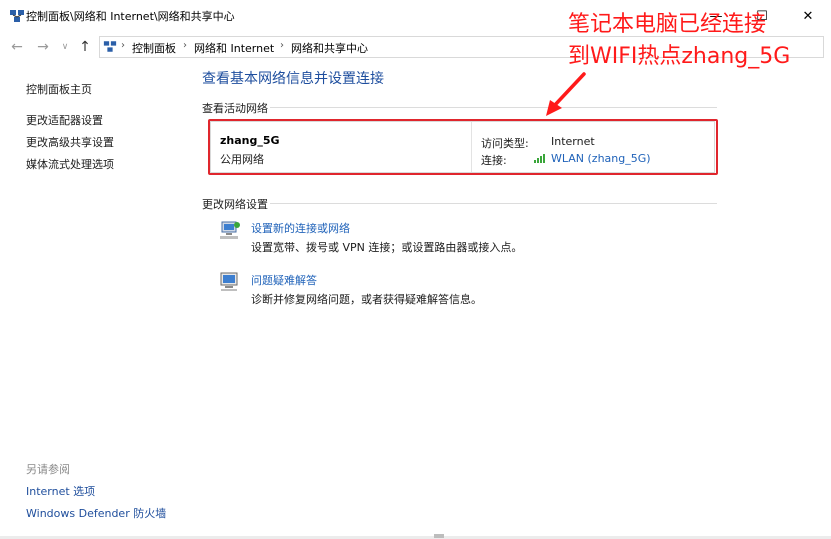  I want to click on window-title: 控制面板\网络和 Internet\网络和共享中心, so click(130, 16).